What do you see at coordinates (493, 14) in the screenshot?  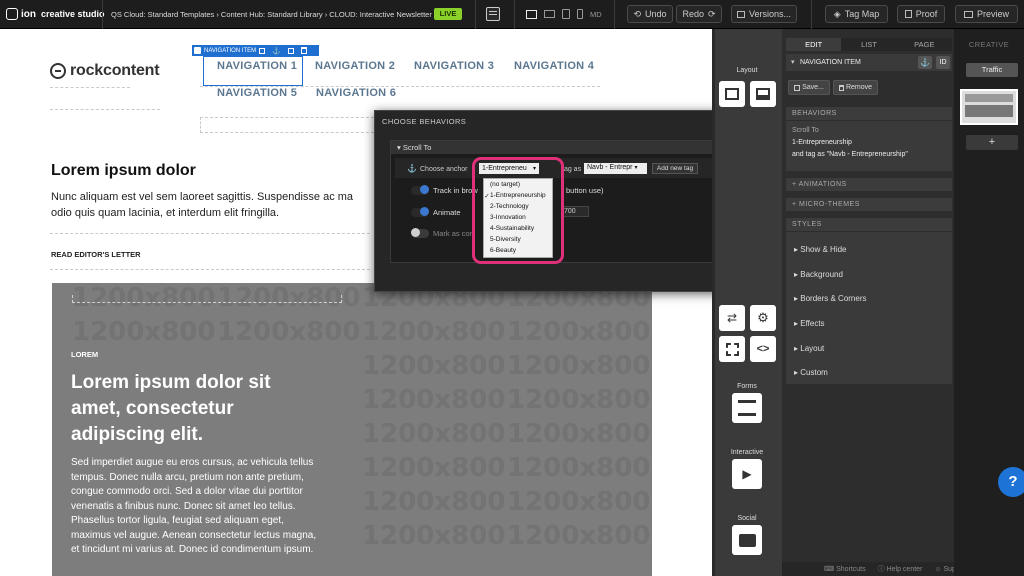 I see `layout-toggle-icon` at bounding box center [493, 14].